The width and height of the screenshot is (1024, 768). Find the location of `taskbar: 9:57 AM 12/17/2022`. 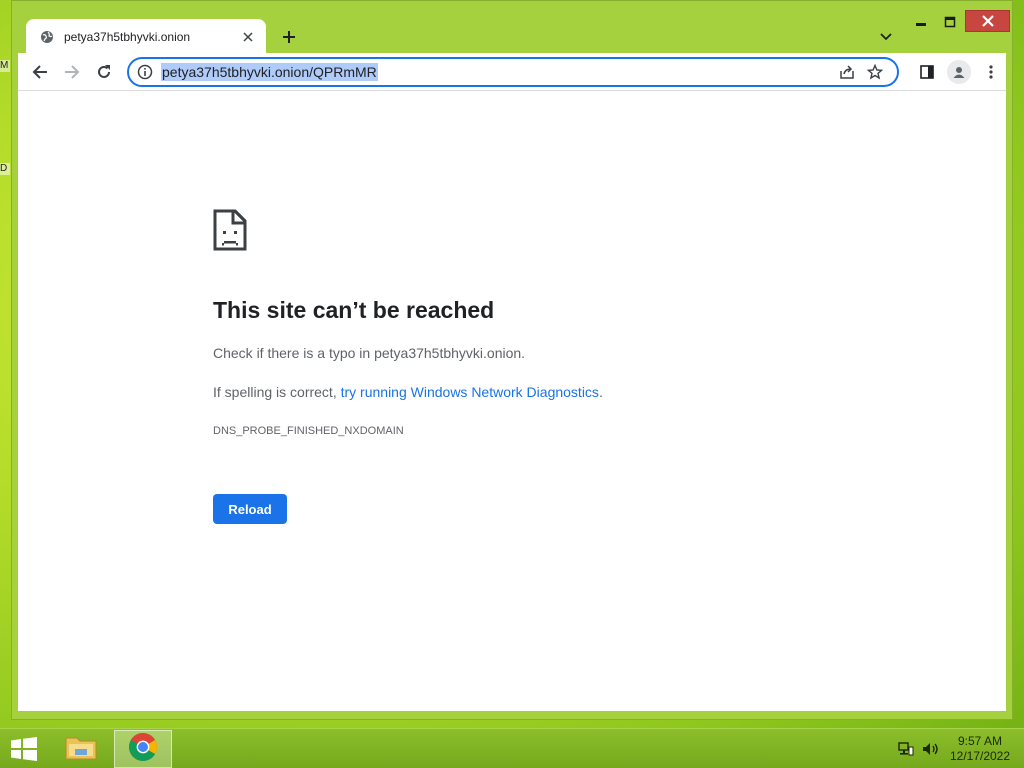

taskbar: 9:57 AM 12/17/2022 is located at coordinates (512, 748).